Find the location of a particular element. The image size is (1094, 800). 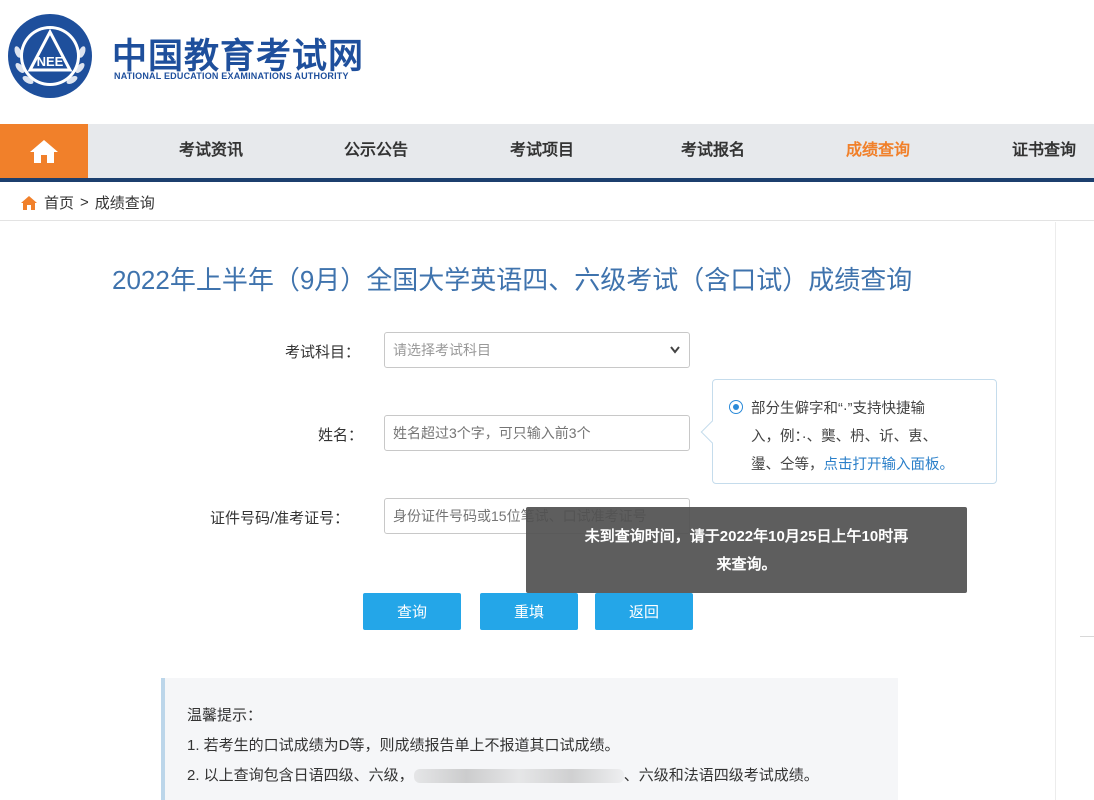

subject-select-placeholder: 请选择考试科目 is located at coordinates (442, 350).